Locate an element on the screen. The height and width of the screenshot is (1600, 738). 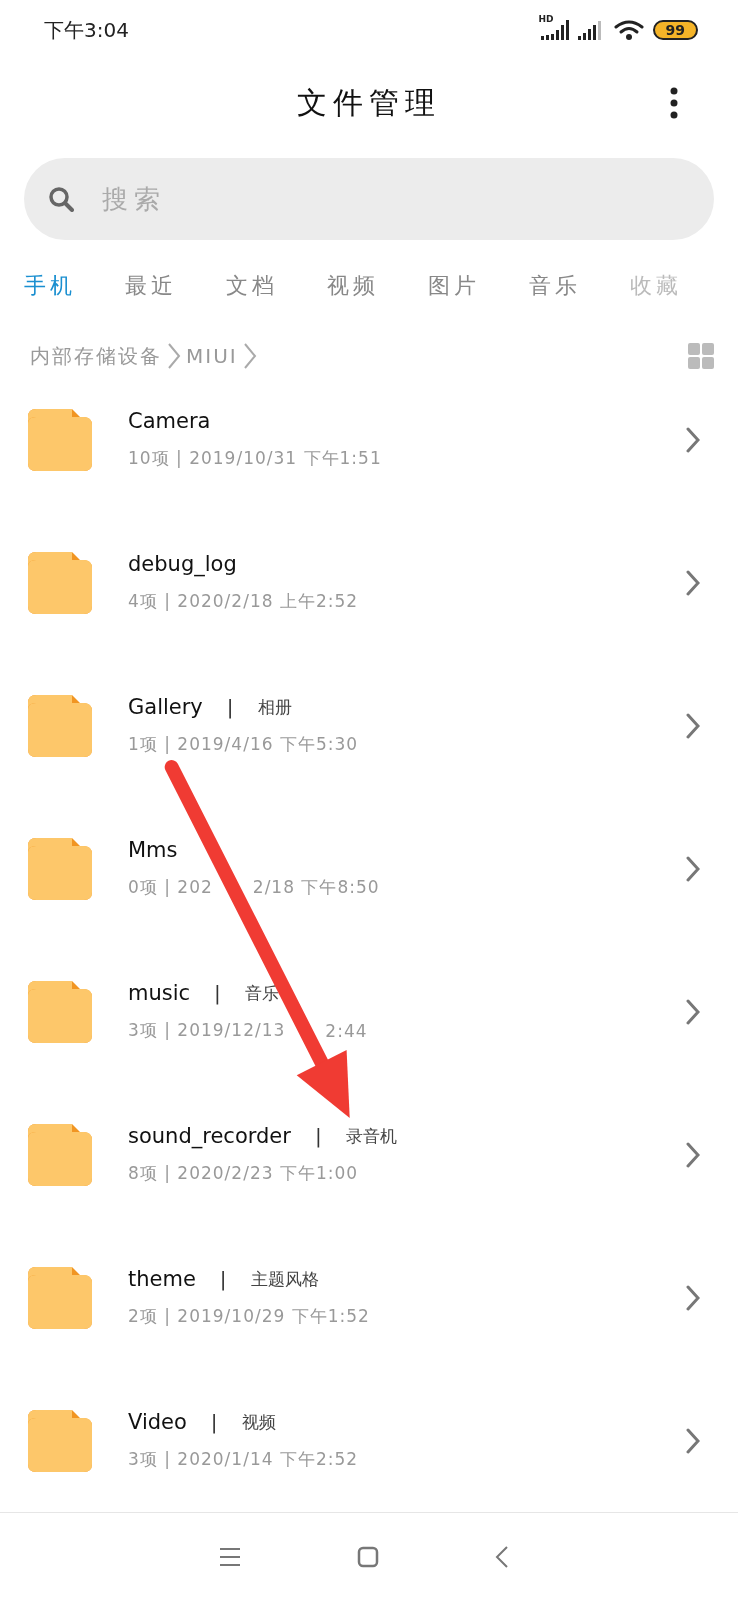
folder-row: Video | 视频 3项 | 2020/1/14 下午2:52 is located at coordinates (369, 1440).